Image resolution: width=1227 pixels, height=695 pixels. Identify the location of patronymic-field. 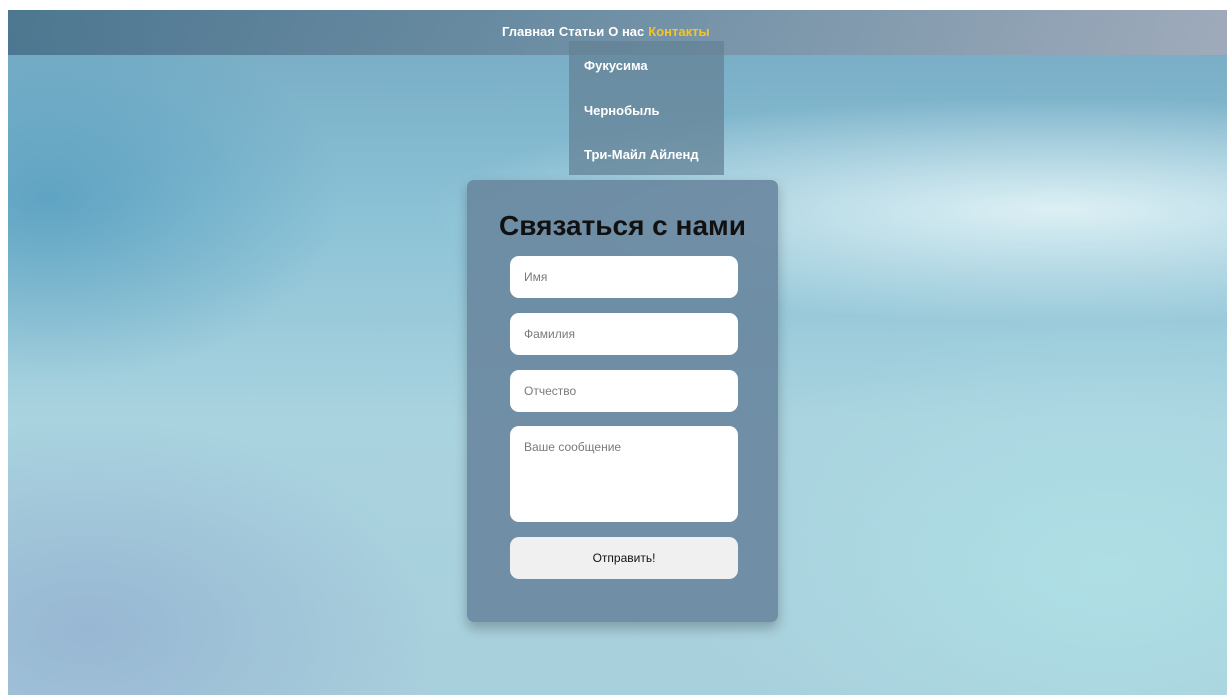
(624, 391).